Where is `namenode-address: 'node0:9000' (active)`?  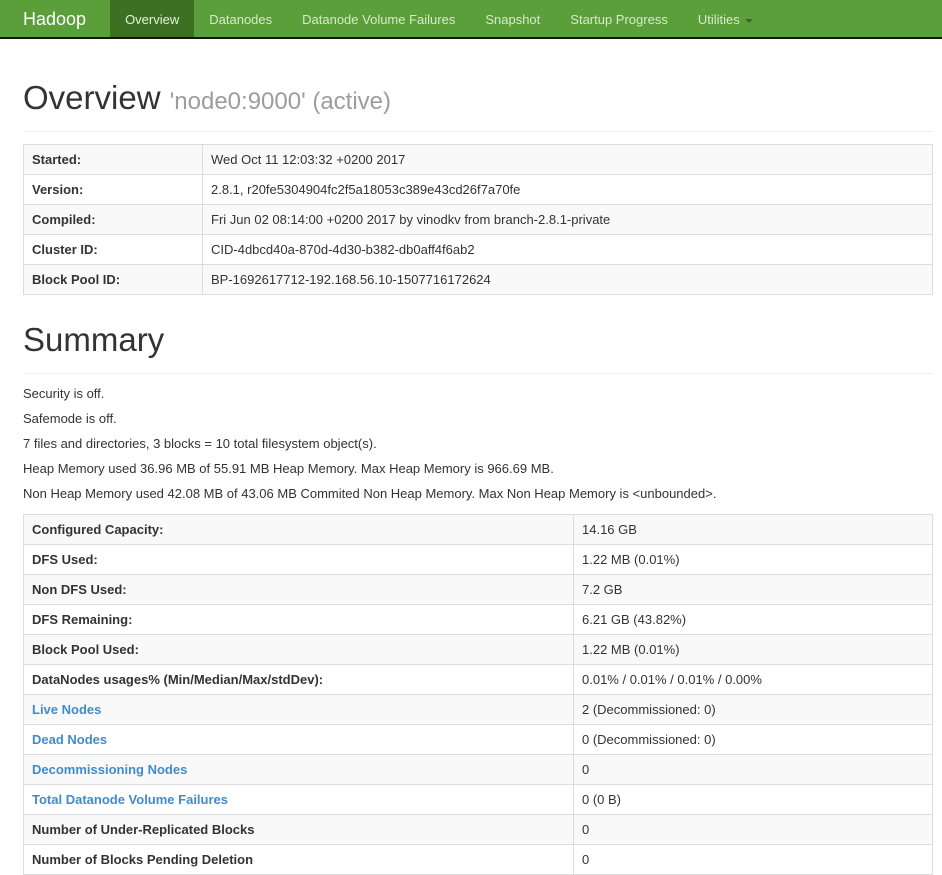
namenode-address: 'node0:9000' (active) is located at coordinates (280, 101).